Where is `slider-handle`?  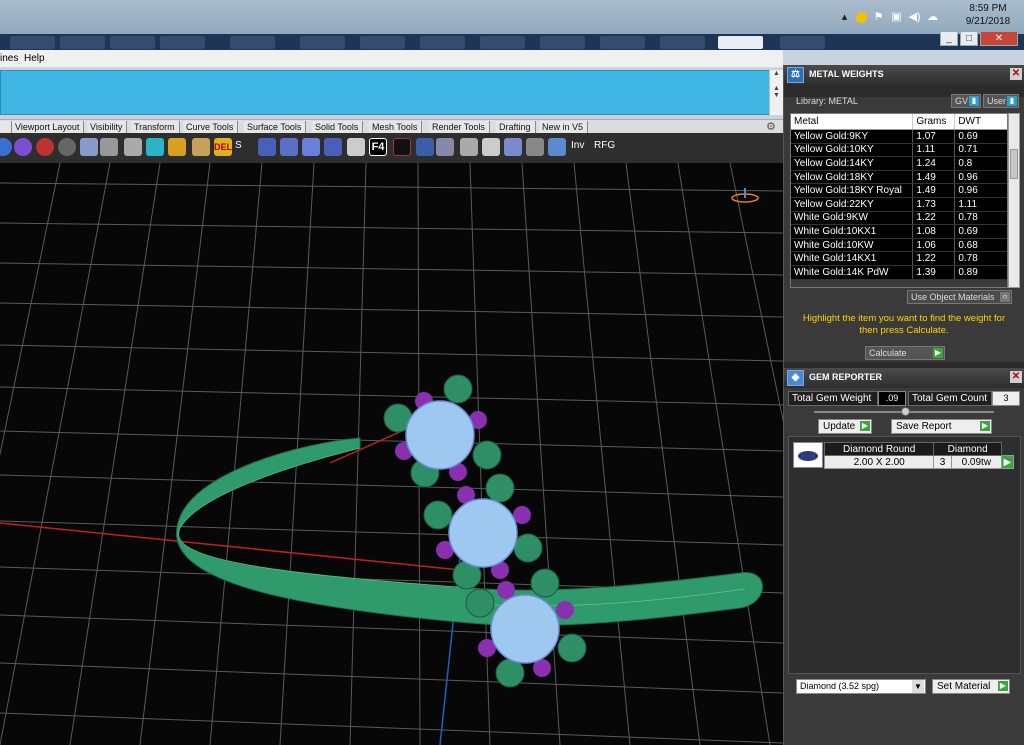
slider-handle is located at coordinates (905, 411).